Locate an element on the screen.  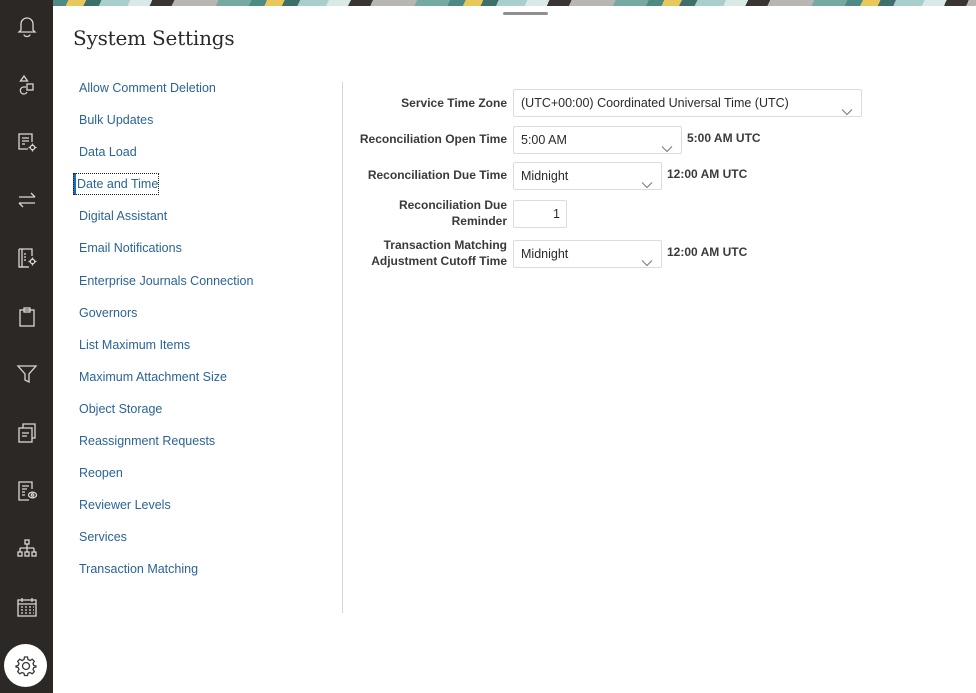
settings-item-list-maximum-items: List Maximum Items is located at coordinates (205, 349).